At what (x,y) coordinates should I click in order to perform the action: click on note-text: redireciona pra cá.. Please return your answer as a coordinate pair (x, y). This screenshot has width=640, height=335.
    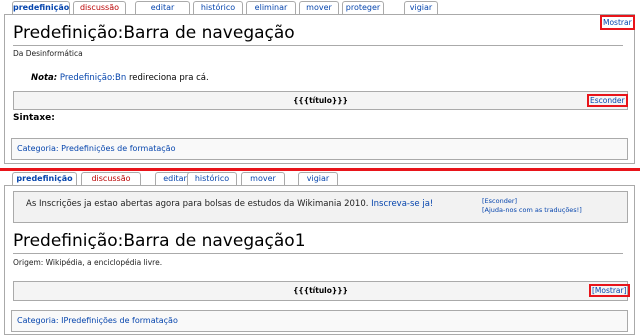
    Looking at the image, I should click on (167, 78).